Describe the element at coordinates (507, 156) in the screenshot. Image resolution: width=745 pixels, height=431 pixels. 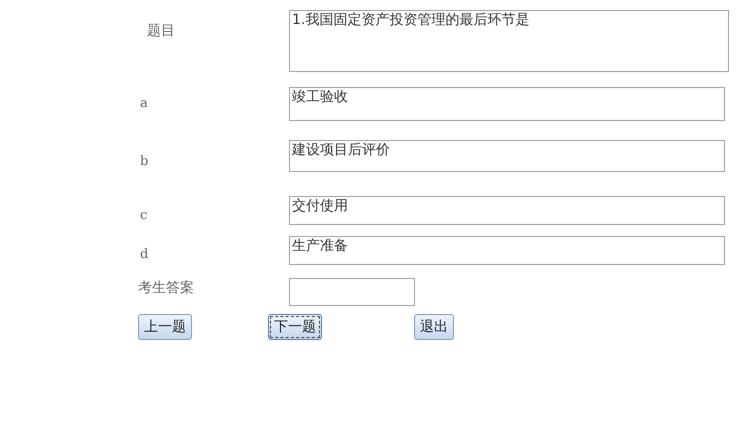
I see `option-box: 建设项目后评价` at that location.